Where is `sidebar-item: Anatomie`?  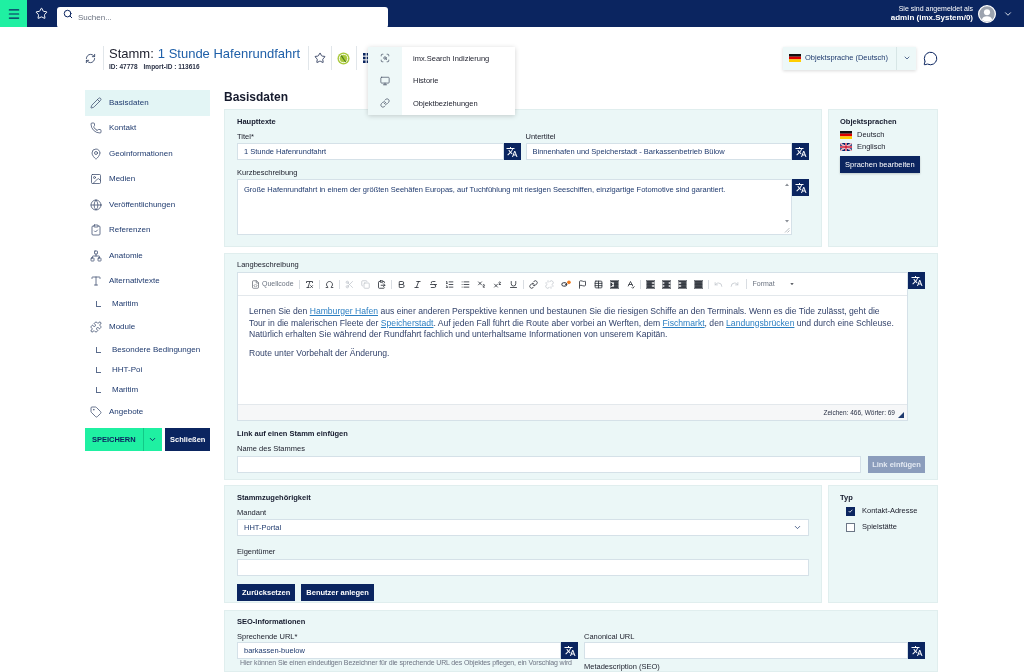
sidebar-item: Anatomie is located at coordinates (147, 256).